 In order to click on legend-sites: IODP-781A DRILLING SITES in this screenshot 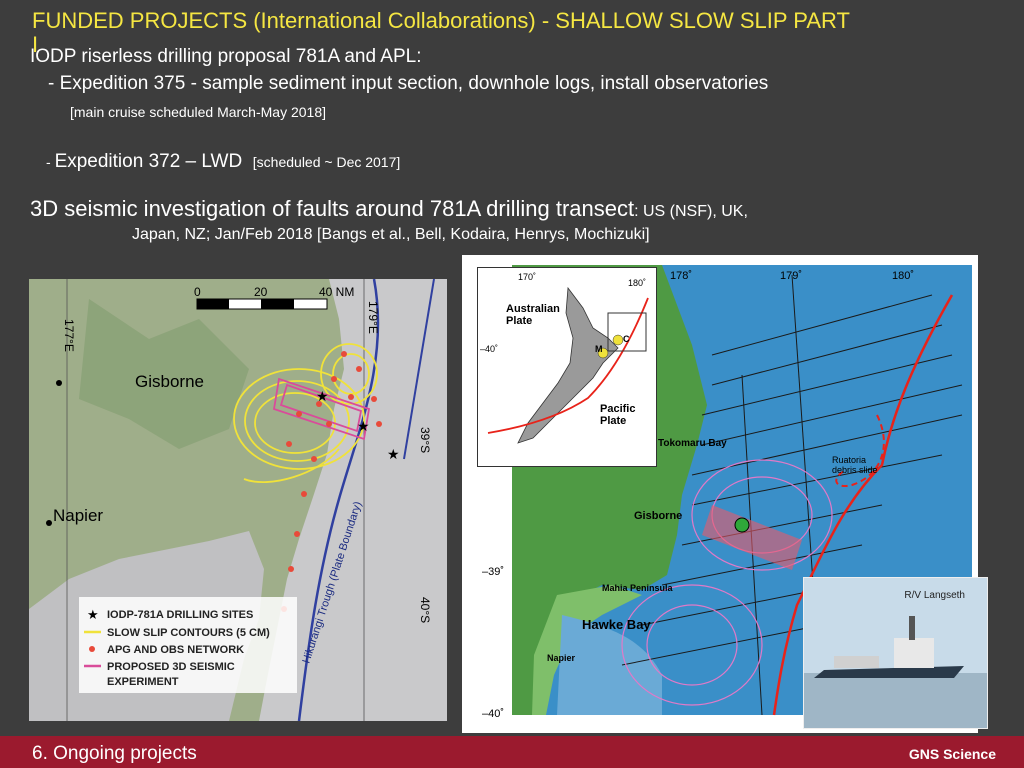, I will do `click(180, 615)`.